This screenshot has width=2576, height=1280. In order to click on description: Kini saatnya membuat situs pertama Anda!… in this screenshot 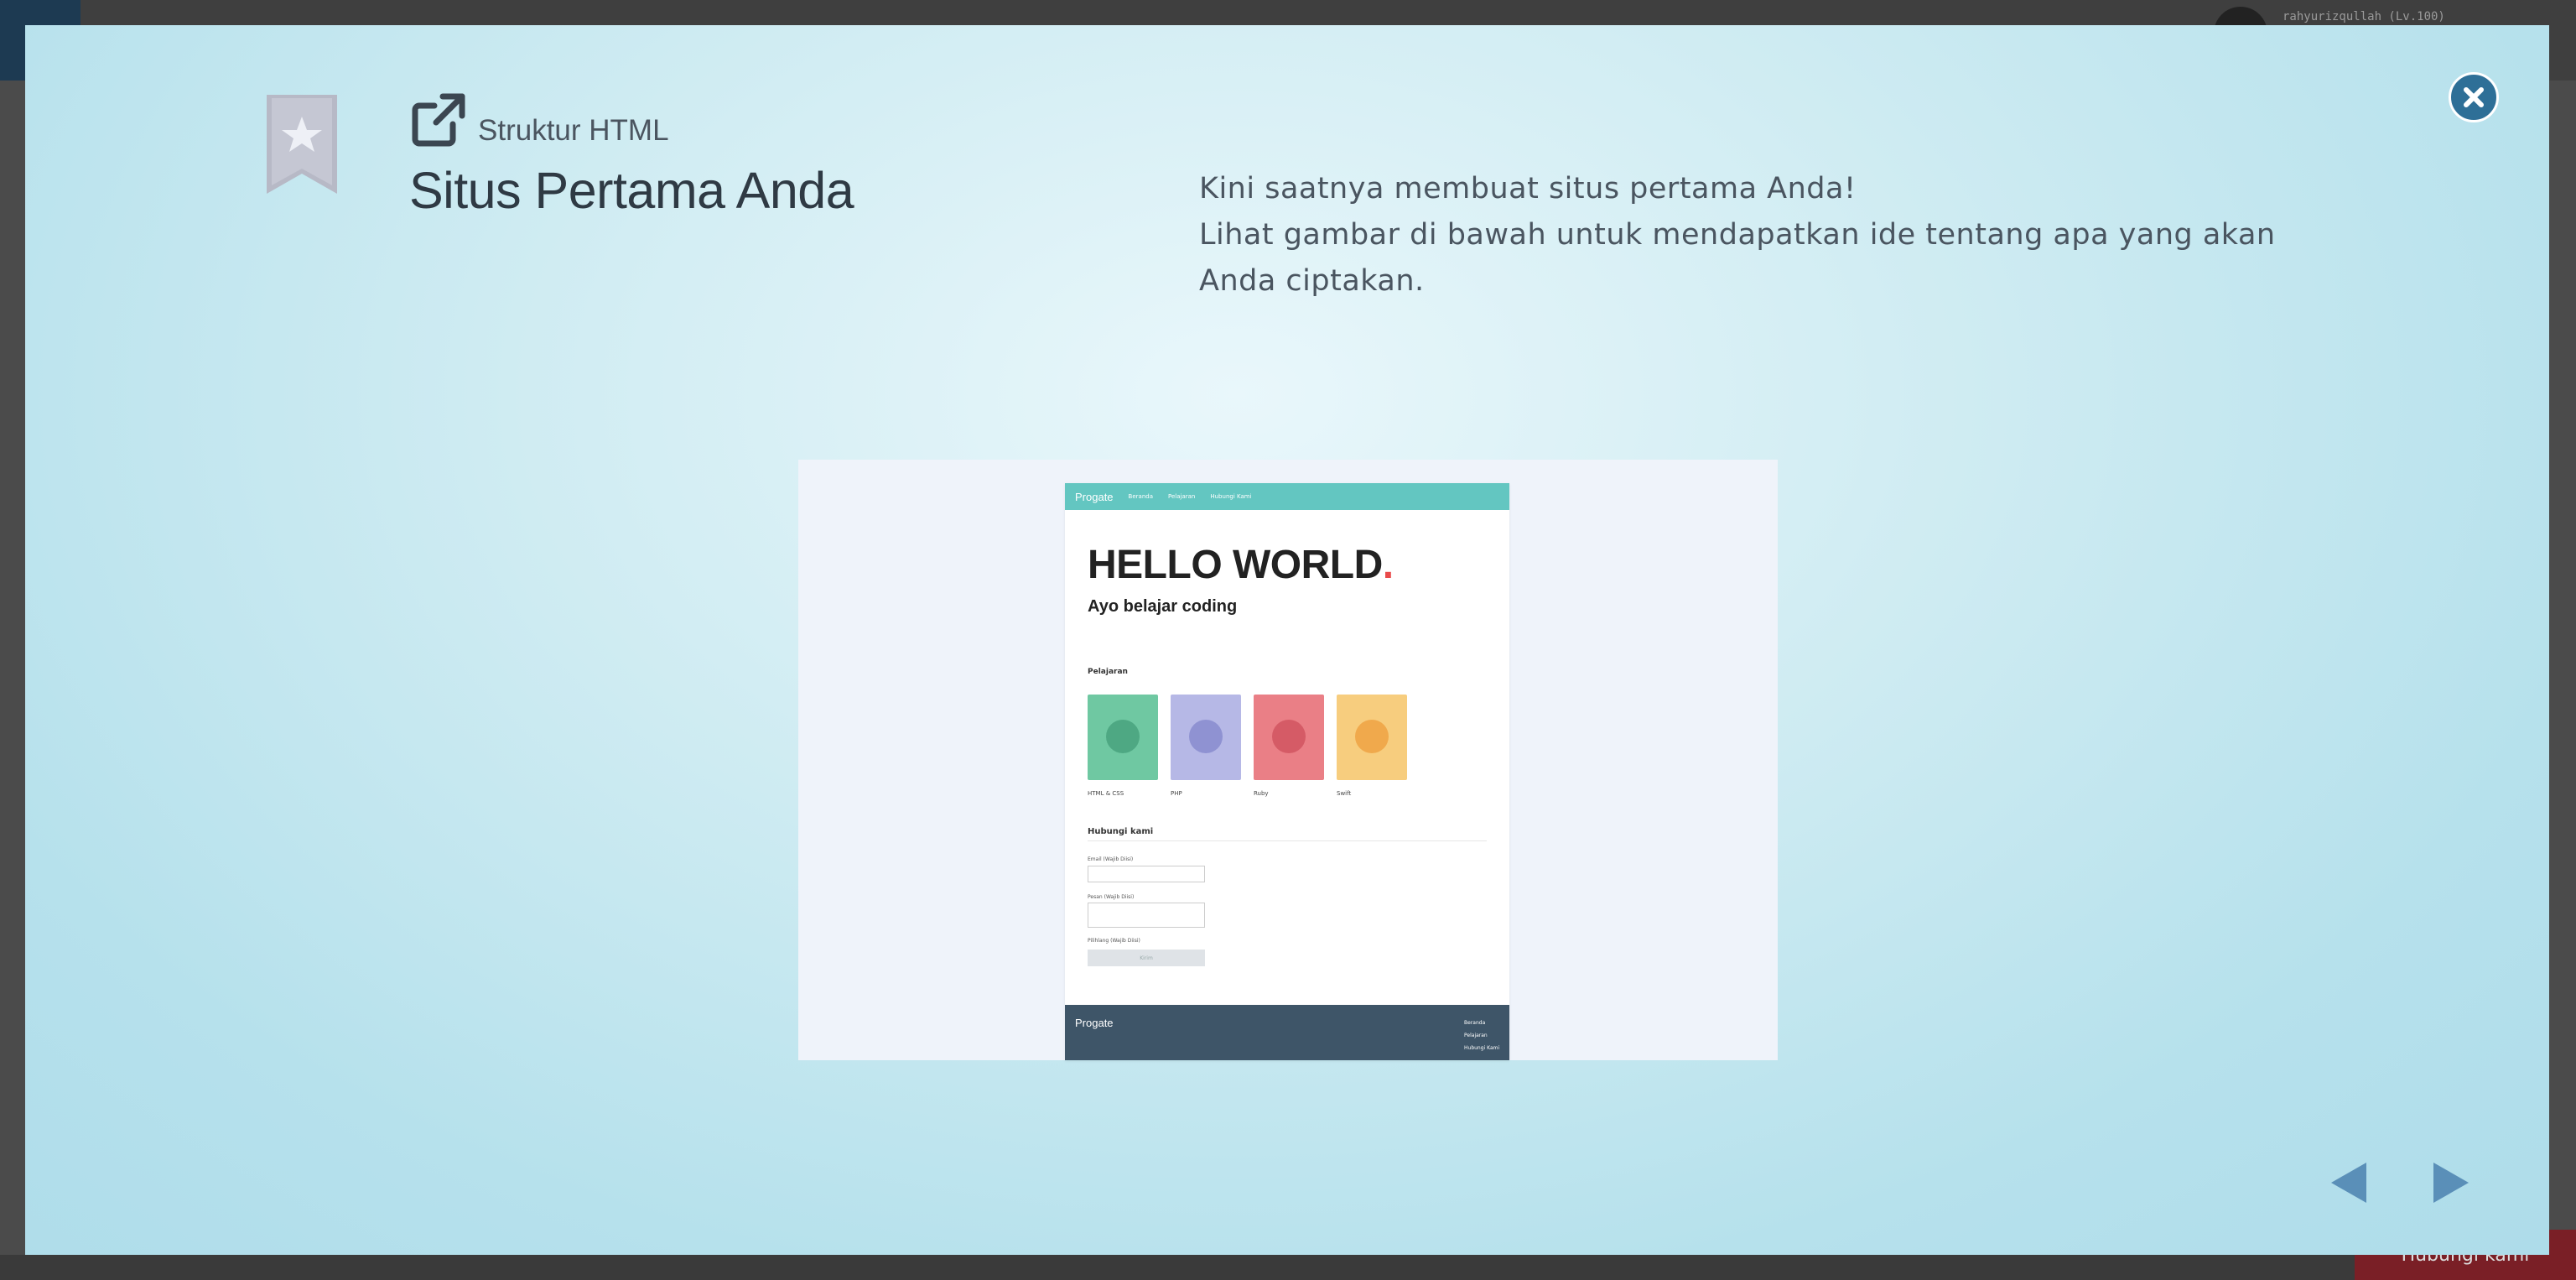, I will do `click(1744, 235)`.